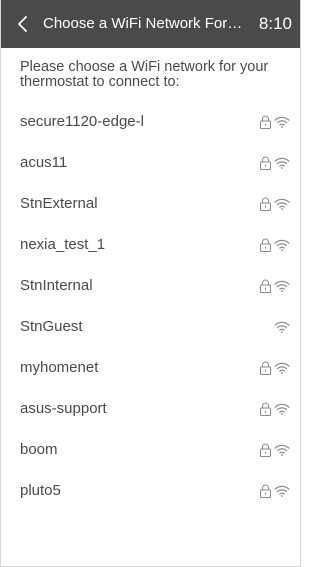 This screenshot has width=320, height=567. I want to click on network-row: StnInternal, so click(150, 284).